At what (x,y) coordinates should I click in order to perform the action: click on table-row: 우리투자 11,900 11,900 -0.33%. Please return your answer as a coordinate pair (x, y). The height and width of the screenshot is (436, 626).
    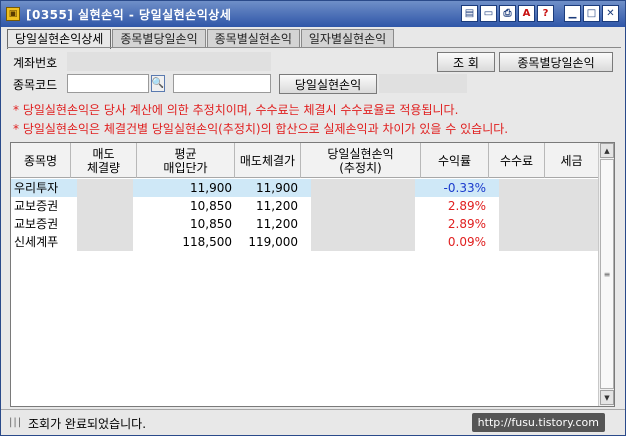
    Looking at the image, I should click on (305, 188).